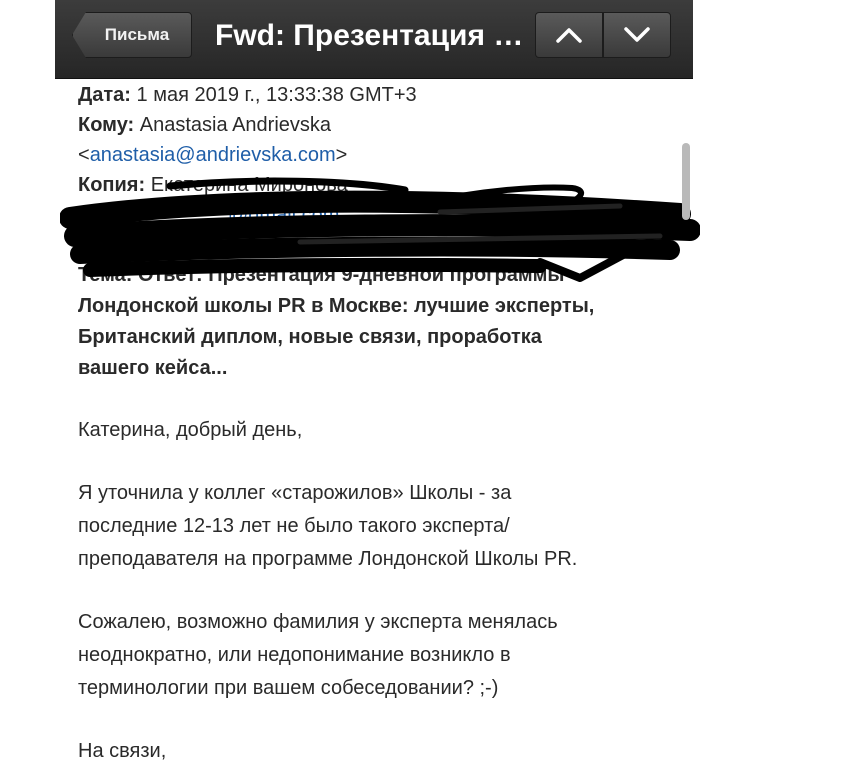  I want to click on next-message-button, so click(637, 35).